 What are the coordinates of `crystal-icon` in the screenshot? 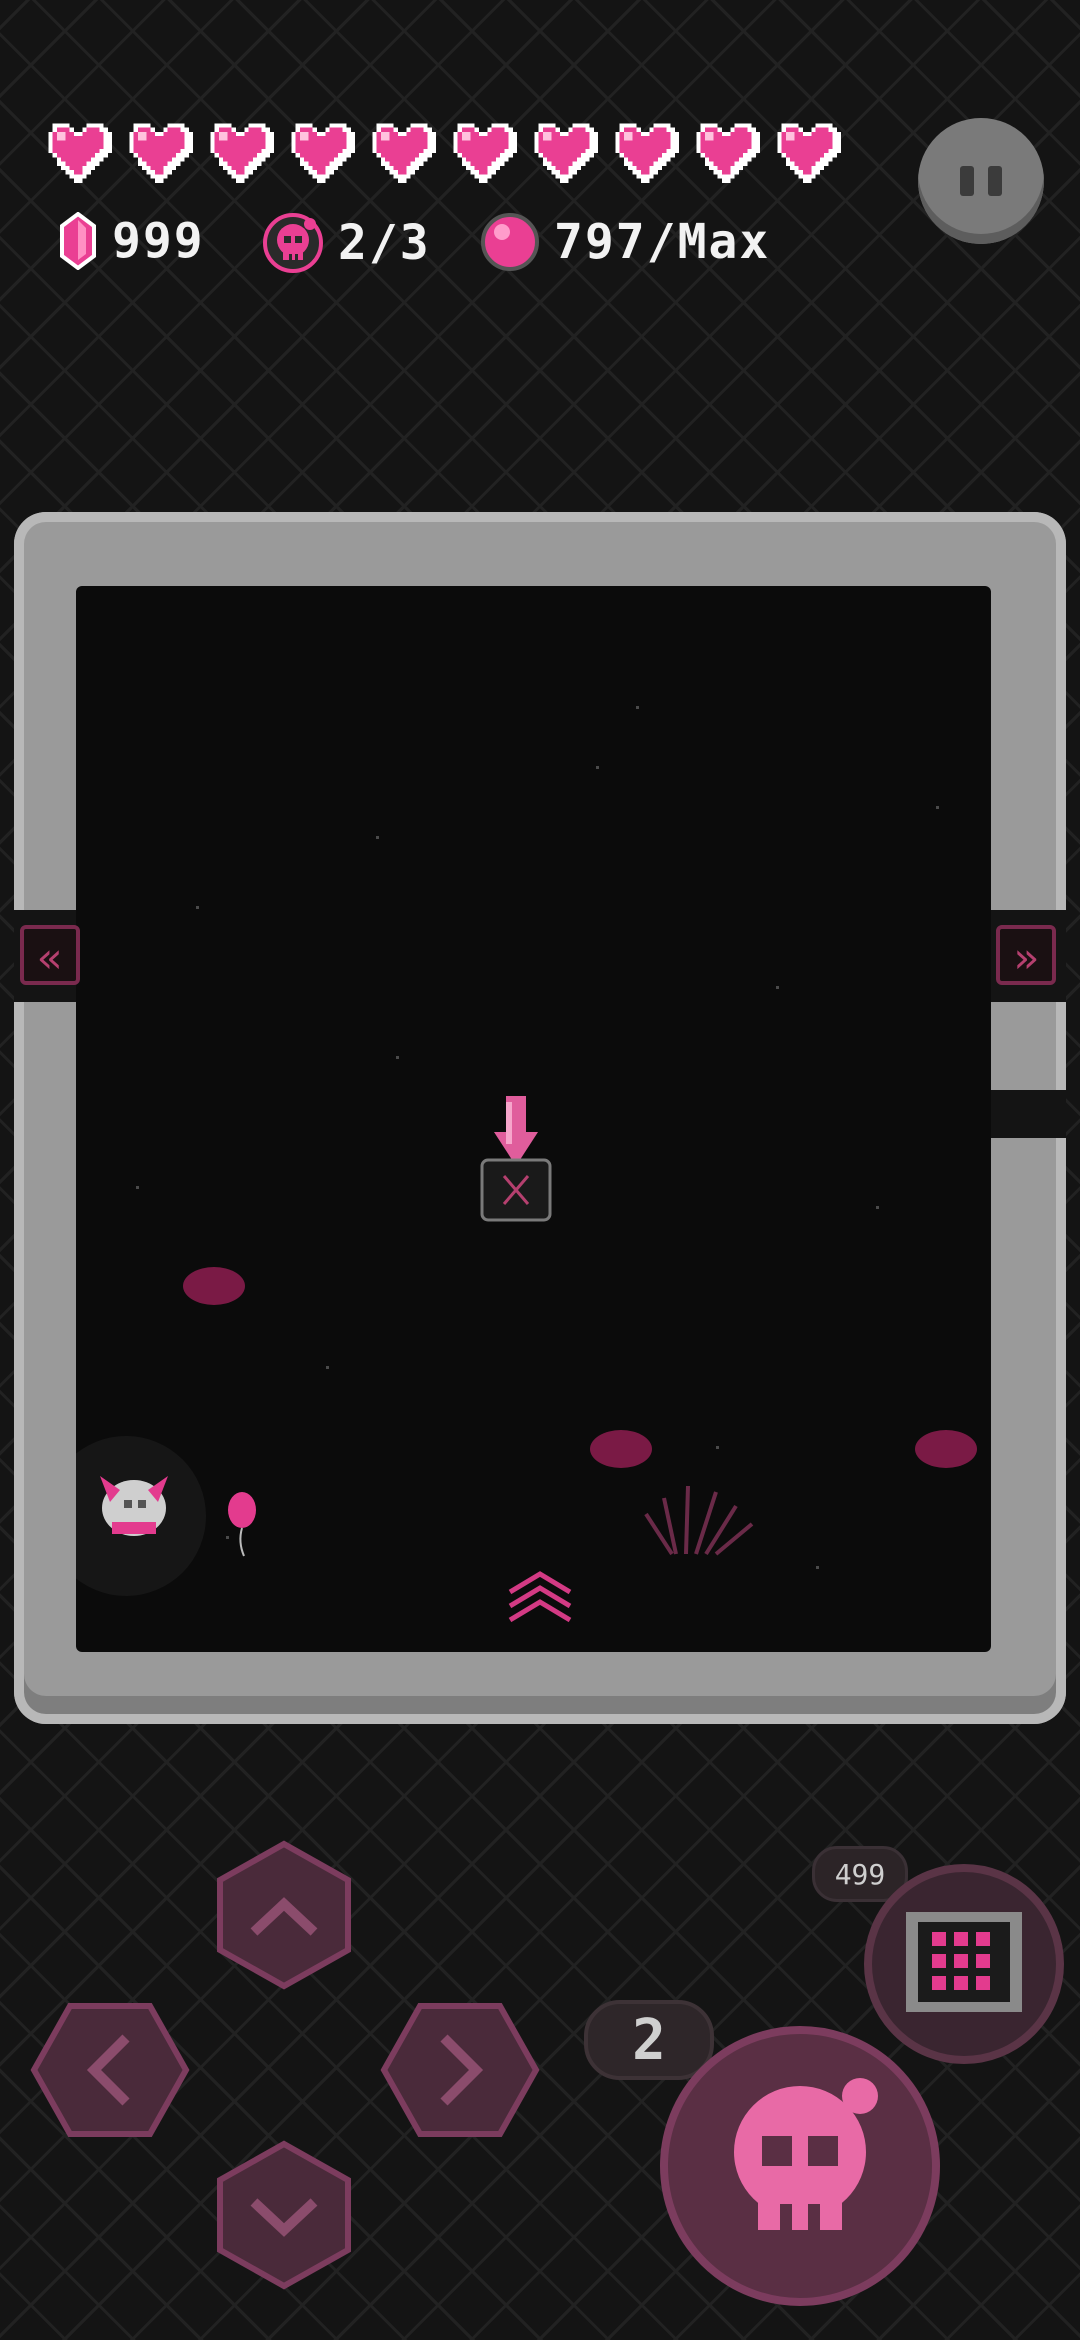 It's located at (78, 241).